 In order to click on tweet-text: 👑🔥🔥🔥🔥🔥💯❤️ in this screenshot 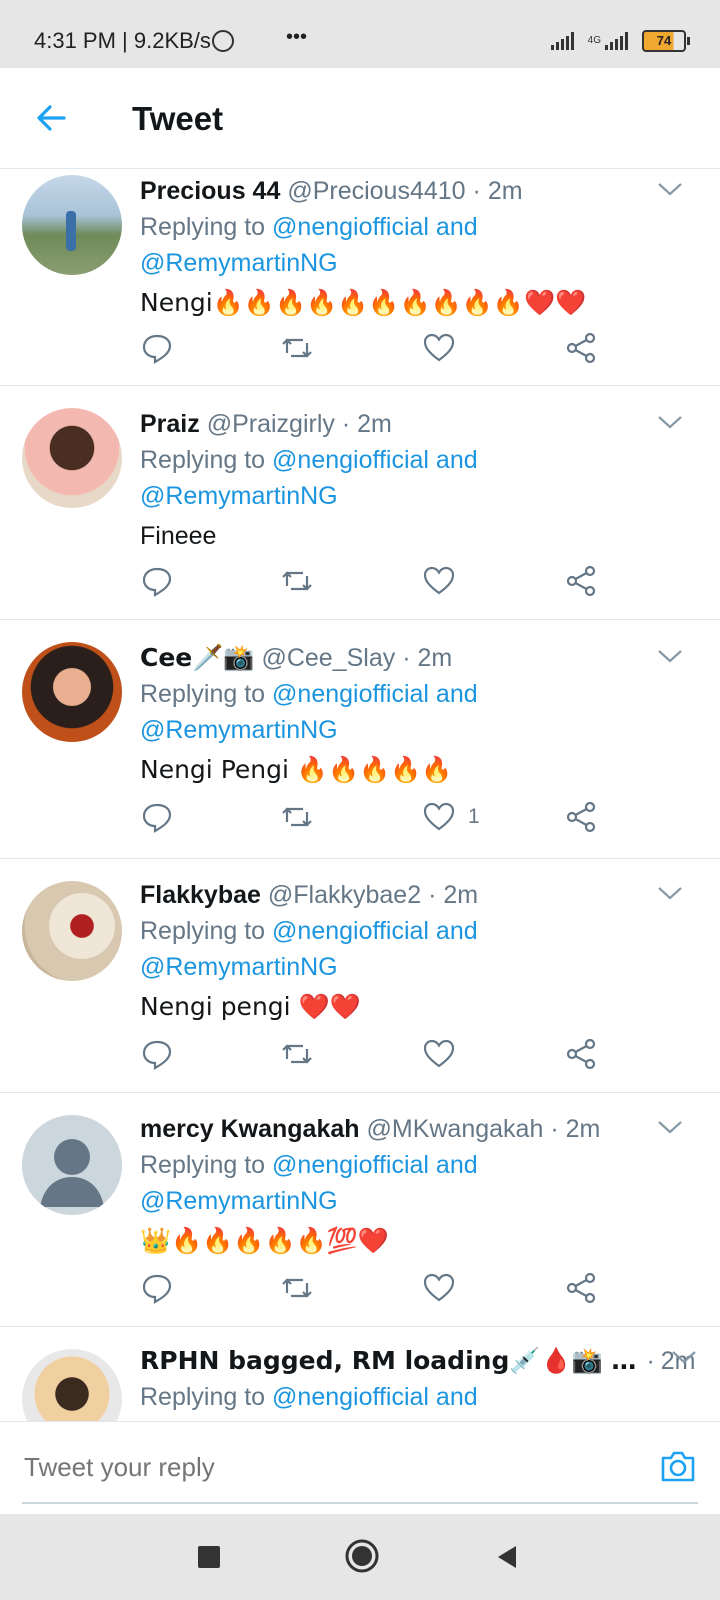, I will do `click(265, 1240)`.